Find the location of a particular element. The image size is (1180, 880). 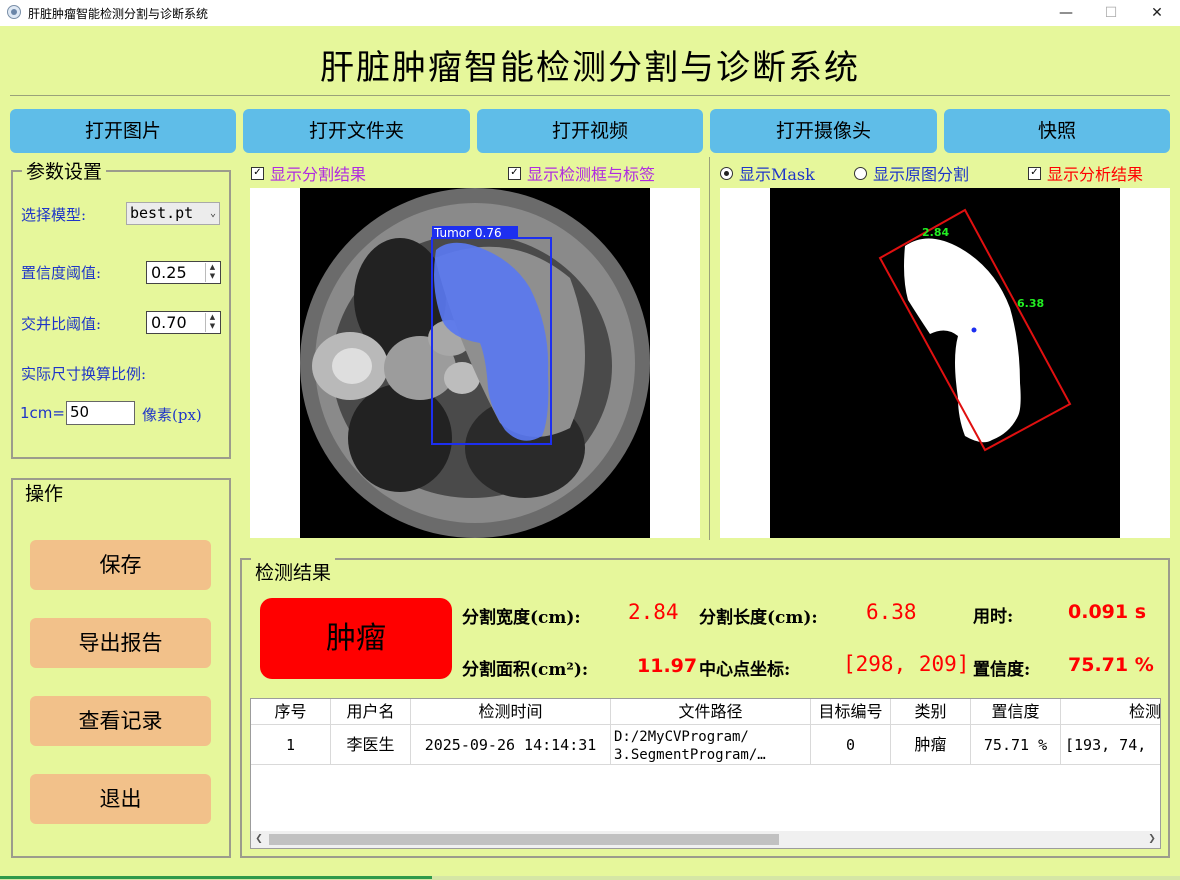

open-camera-button: 打开摄像头 is located at coordinates (823, 131).